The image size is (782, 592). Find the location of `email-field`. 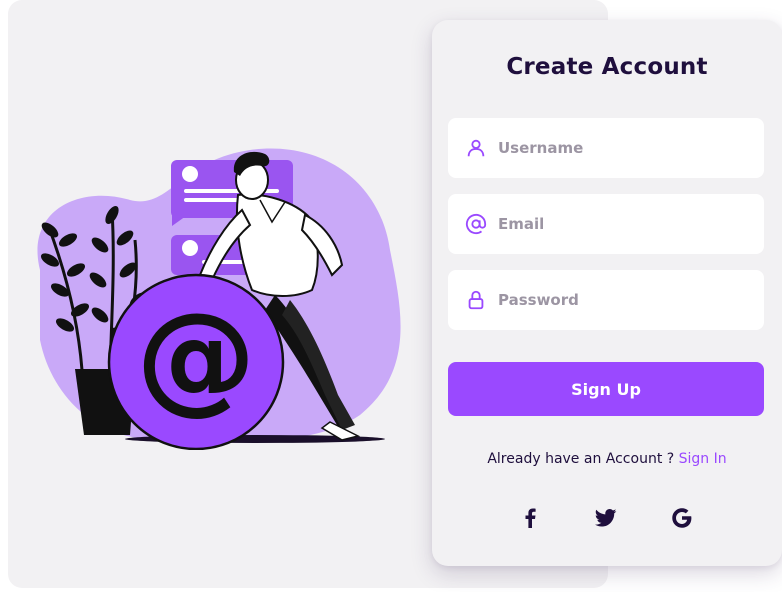

email-field is located at coordinates (606, 224).